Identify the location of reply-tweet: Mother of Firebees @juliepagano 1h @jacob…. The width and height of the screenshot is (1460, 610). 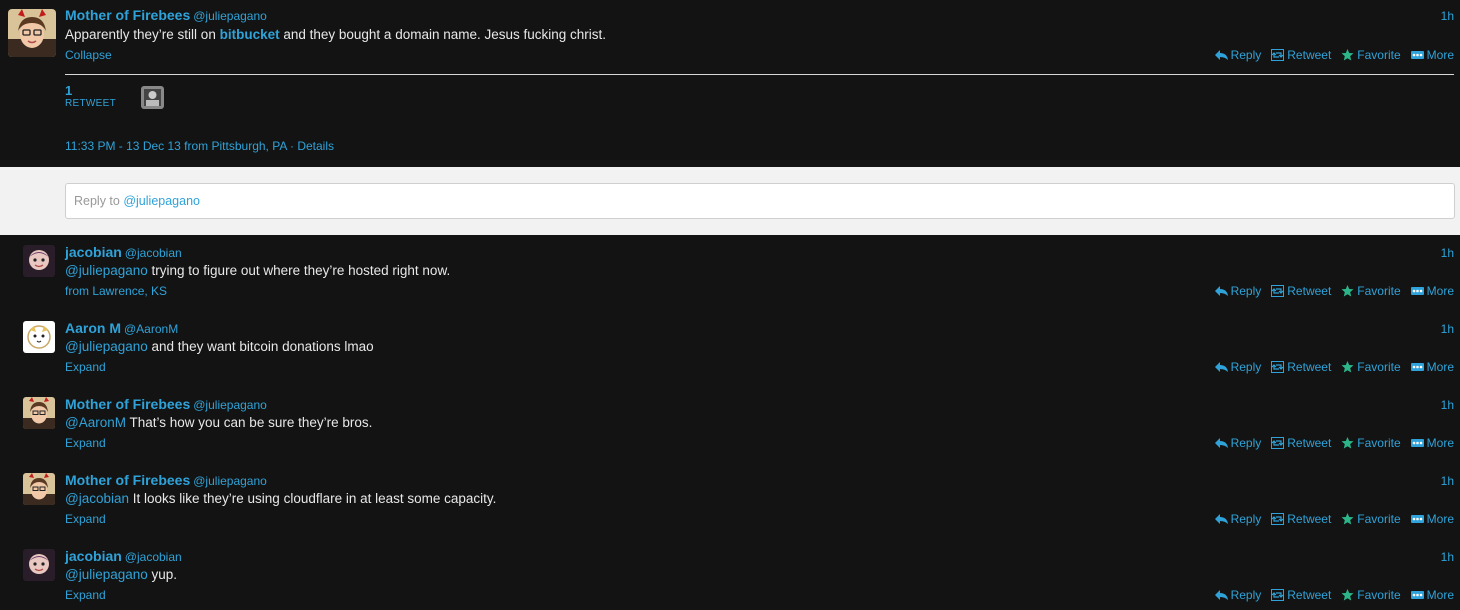
(730, 501).